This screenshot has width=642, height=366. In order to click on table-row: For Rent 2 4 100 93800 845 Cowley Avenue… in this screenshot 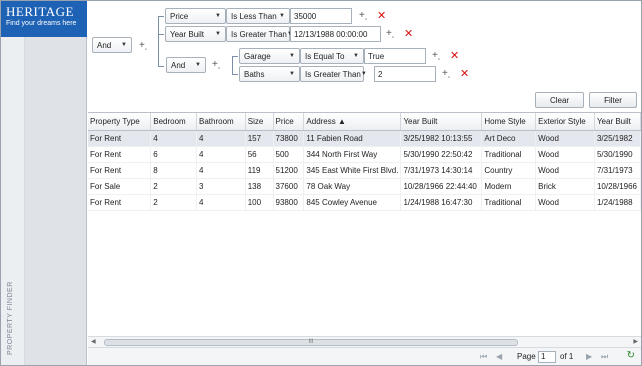, I will do `click(364, 202)`.